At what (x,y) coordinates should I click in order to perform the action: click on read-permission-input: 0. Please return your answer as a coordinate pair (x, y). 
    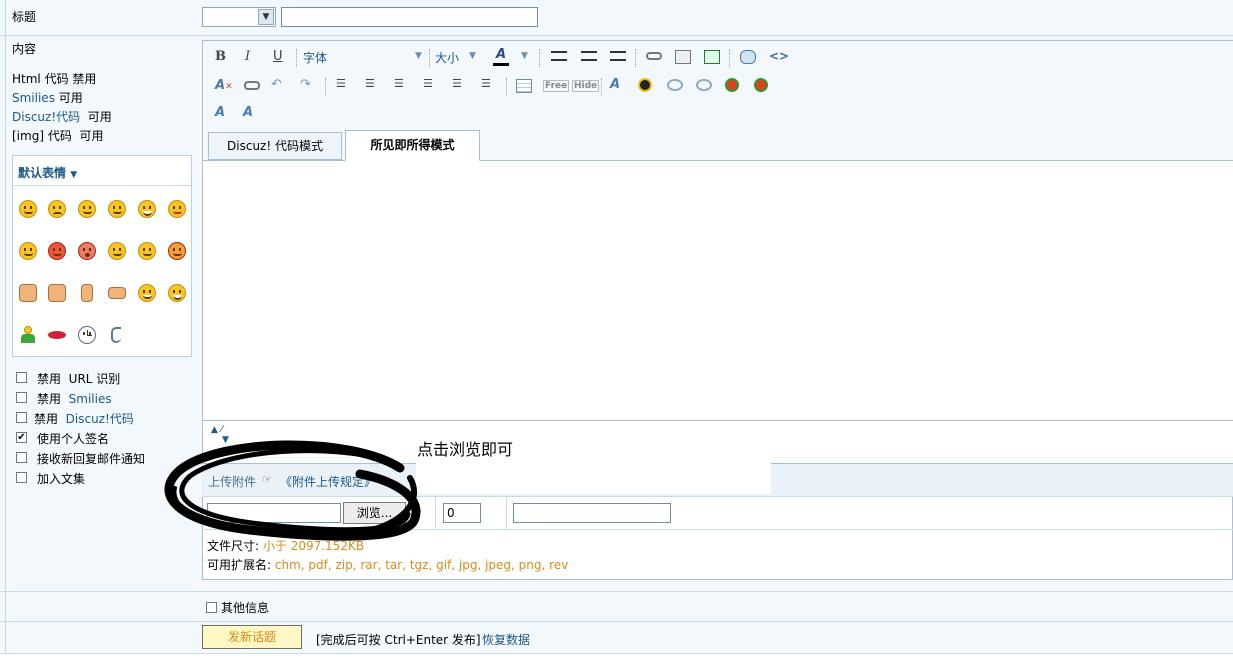
    Looking at the image, I should click on (462, 513).